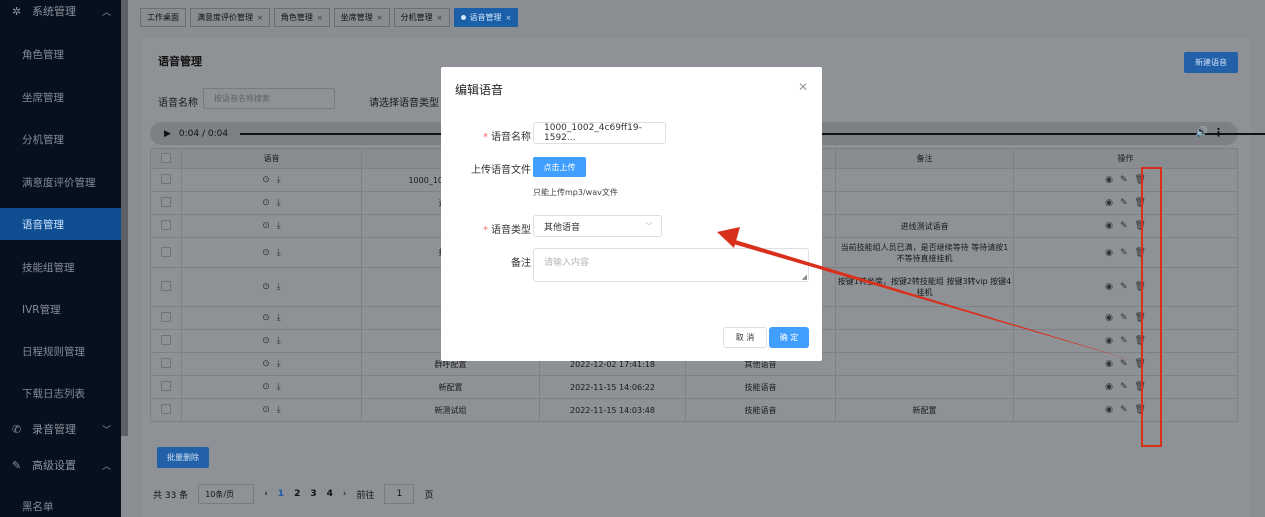 The height and width of the screenshot is (517, 1265). I want to click on annotation-arrow, so click(927, 294).